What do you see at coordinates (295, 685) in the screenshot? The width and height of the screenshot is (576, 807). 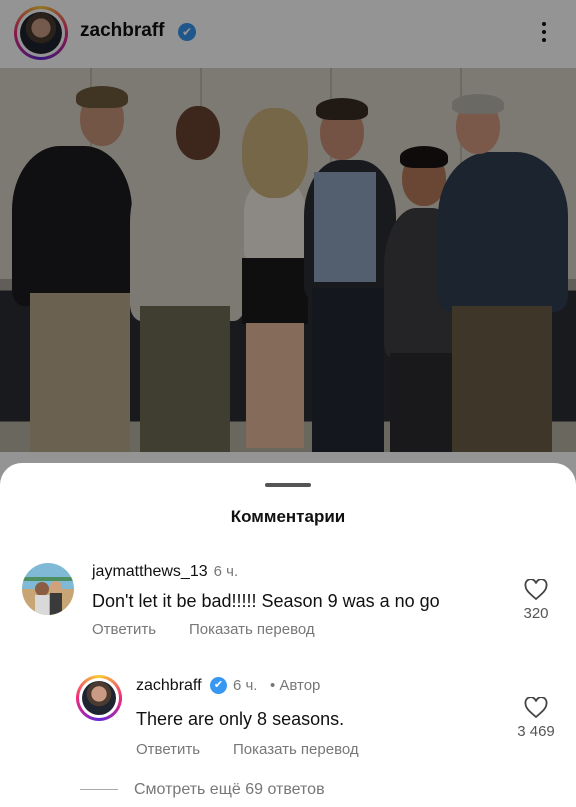 I see `author-tag: • Автор` at bounding box center [295, 685].